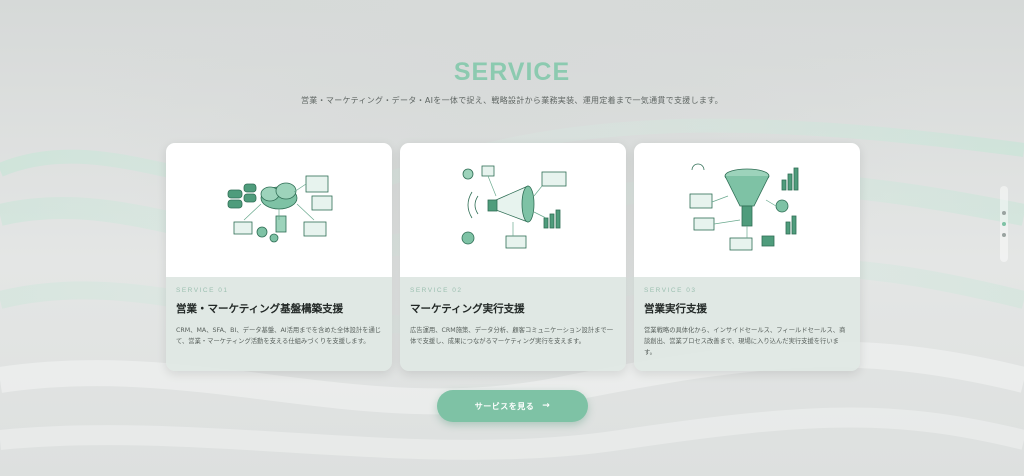  What do you see at coordinates (675, 309) in the screenshot?
I see `card-title: 営業実行支援` at bounding box center [675, 309].